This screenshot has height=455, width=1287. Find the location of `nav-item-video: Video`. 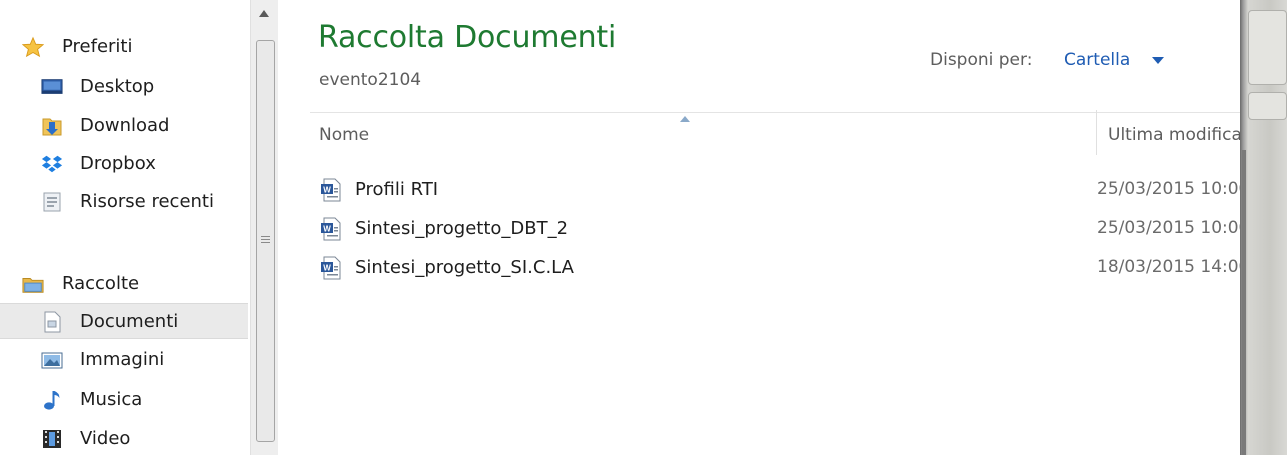

nav-item-video: Video is located at coordinates (124, 438).